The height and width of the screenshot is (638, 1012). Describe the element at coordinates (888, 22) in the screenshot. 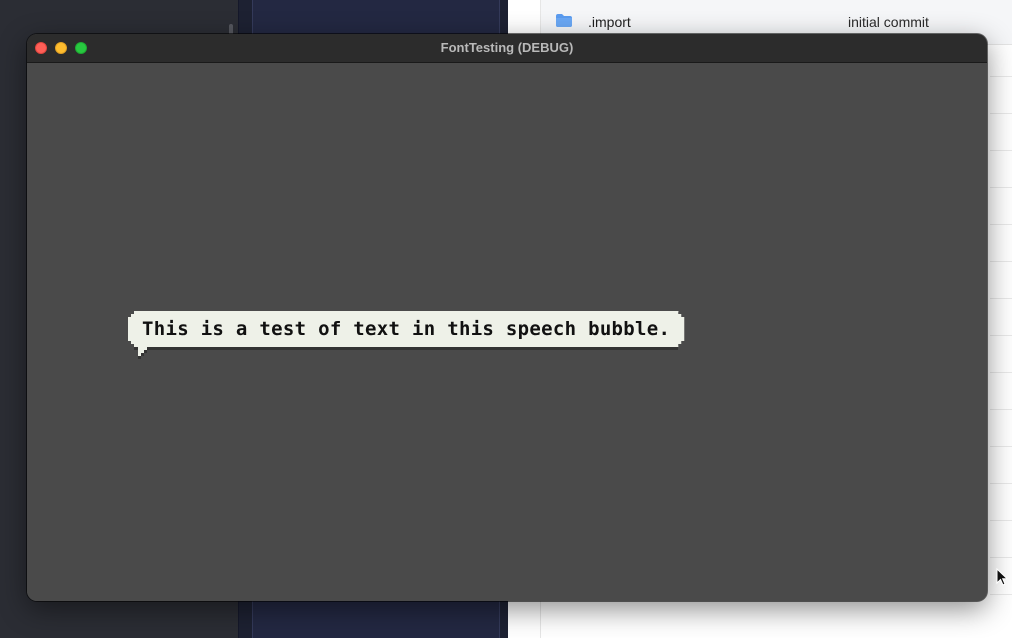

I see `commit-message: initial commit` at that location.